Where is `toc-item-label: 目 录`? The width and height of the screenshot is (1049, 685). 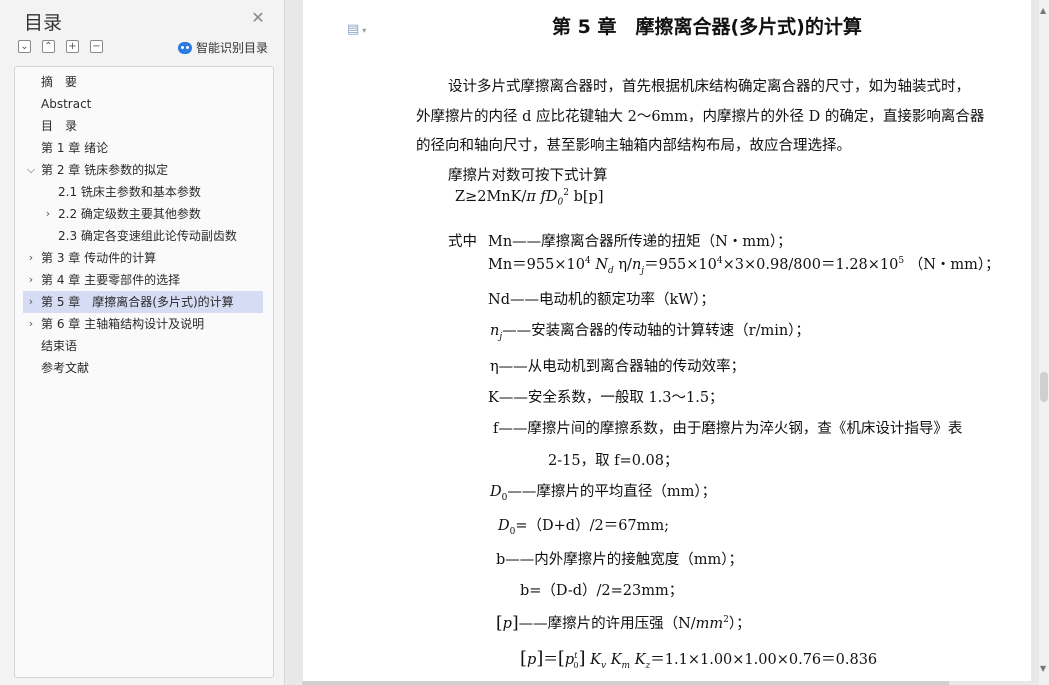
toc-item-label: 目 录 is located at coordinates (59, 126).